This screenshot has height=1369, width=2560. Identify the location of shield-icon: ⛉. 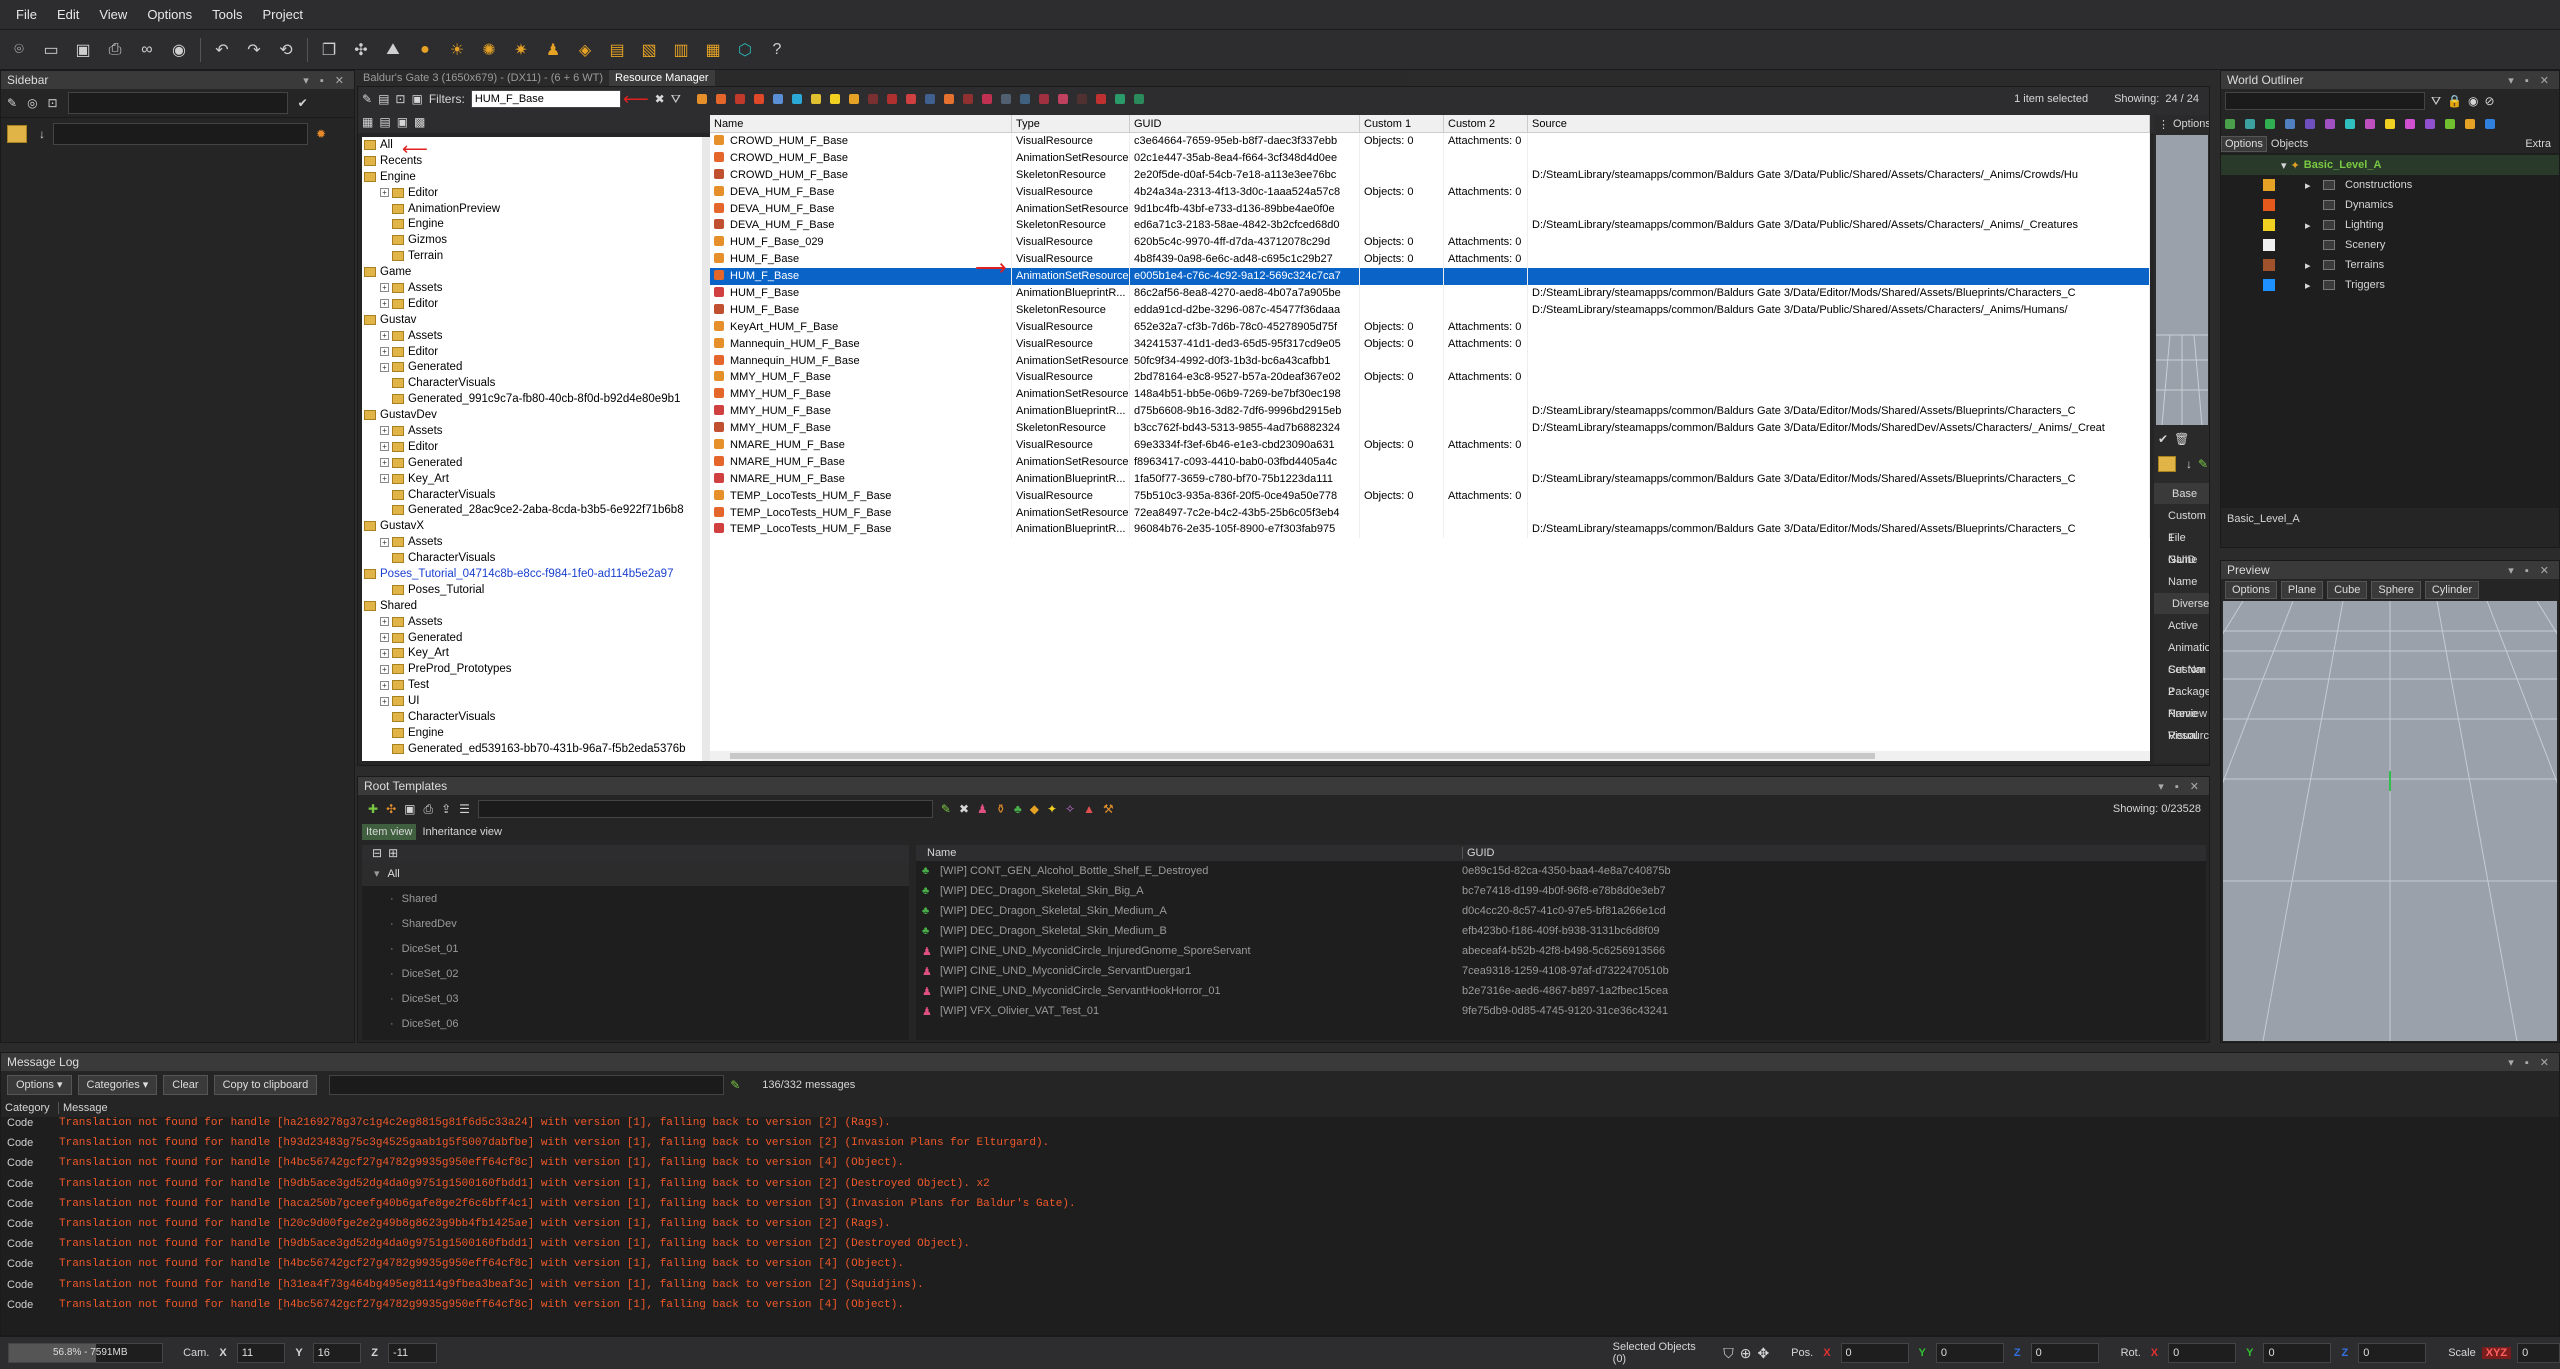
(1728, 1353).